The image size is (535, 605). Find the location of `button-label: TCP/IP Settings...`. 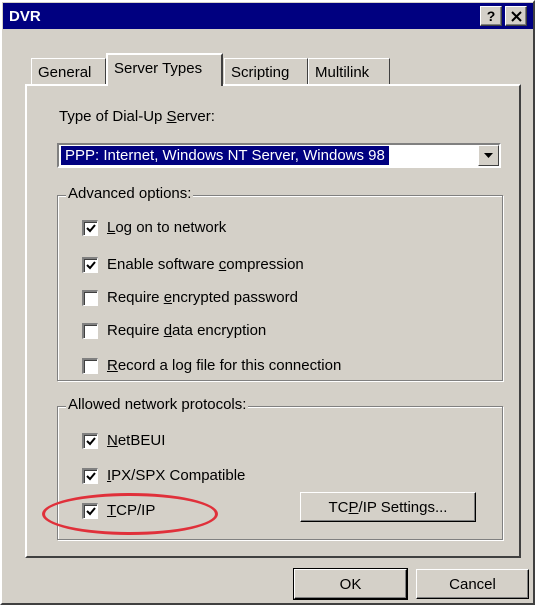

button-label: TCP/IP Settings... is located at coordinates (388, 507).